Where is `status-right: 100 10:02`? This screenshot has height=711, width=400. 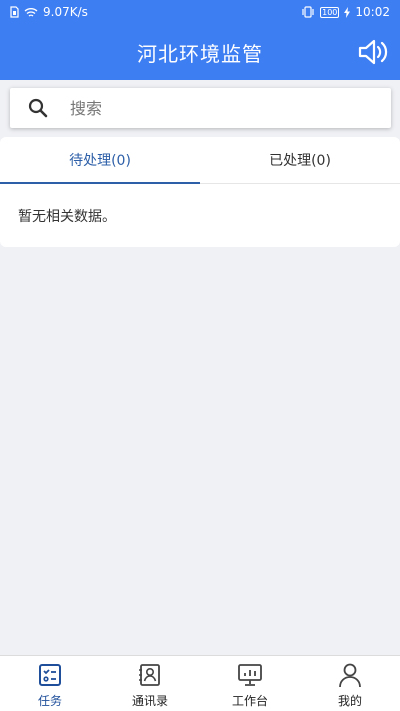
status-right: 100 10:02 is located at coordinates (345, 12).